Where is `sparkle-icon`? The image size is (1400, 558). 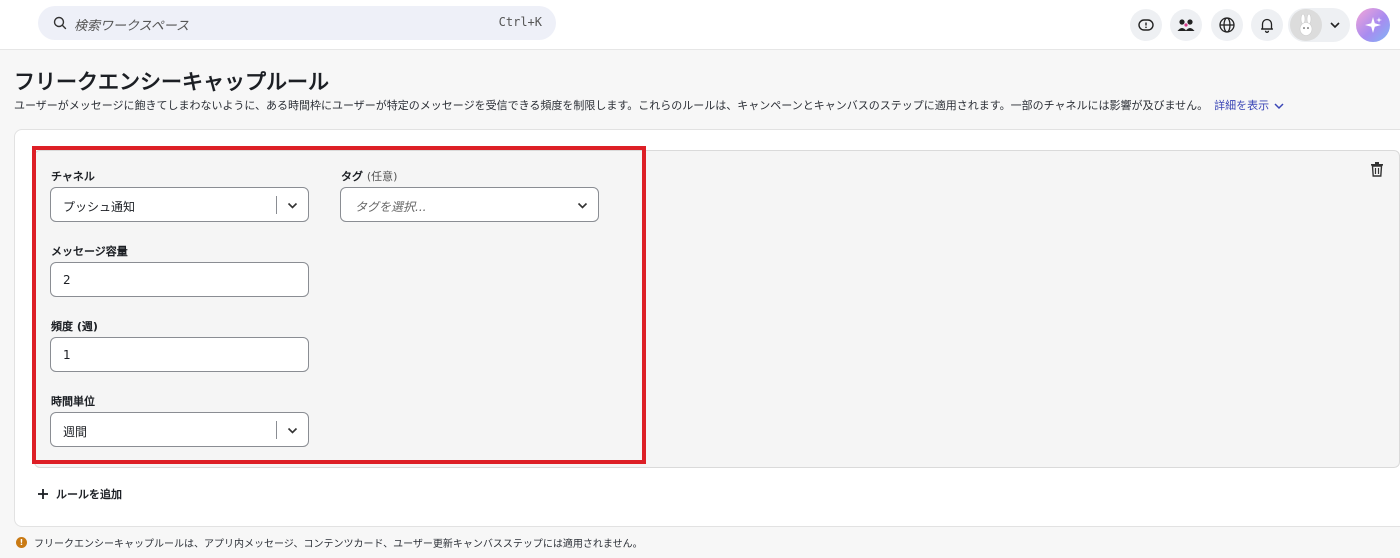
sparkle-icon is located at coordinates (1373, 25).